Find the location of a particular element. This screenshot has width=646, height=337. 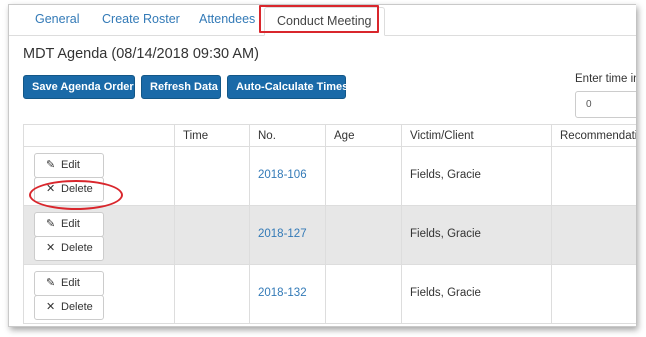

refresh-data-button: Refresh Data is located at coordinates (181, 87).